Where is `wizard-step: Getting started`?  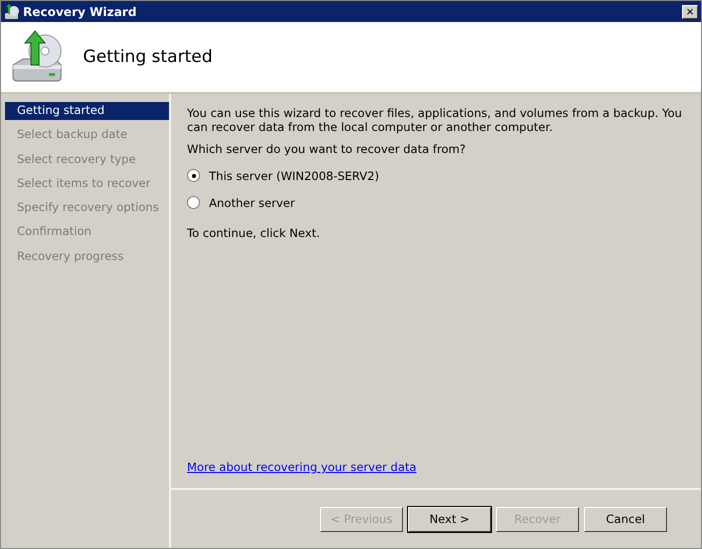 wizard-step: Getting started is located at coordinates (87, 111).